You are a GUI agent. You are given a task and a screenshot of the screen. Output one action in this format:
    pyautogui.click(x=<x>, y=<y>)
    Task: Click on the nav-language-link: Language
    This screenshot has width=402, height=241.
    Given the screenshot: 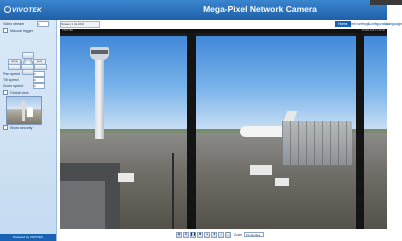 What is the action you would take?
    pyautogui.click(x=394, y=24)
    